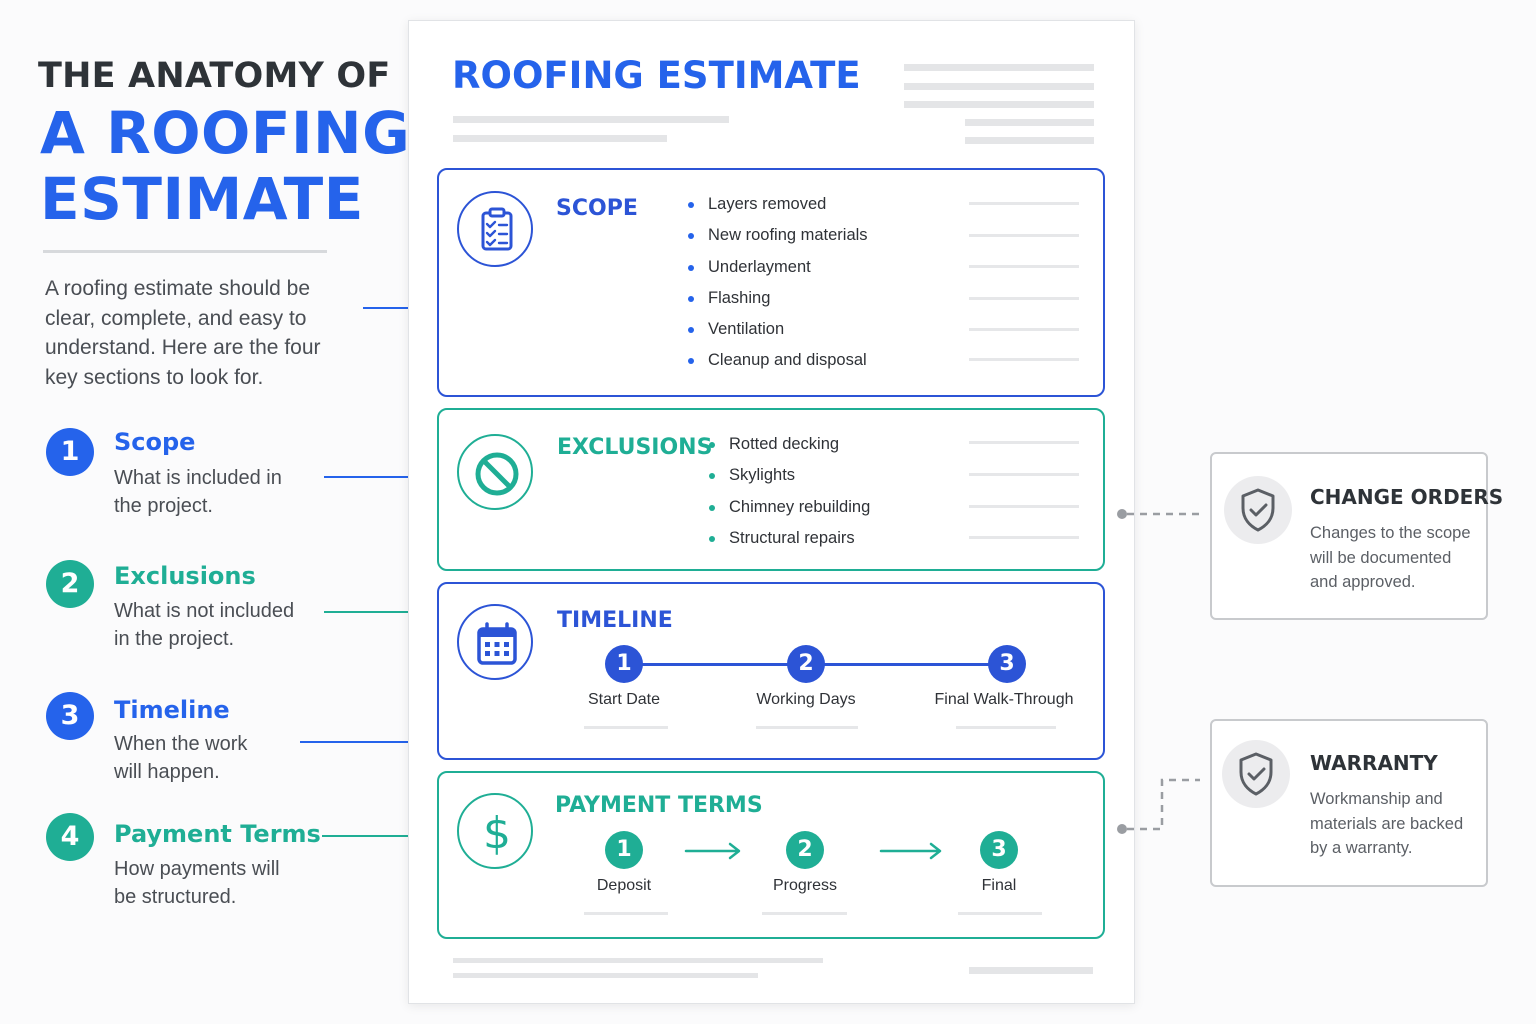 Image resolution: width=1536 pixels, height=1024 pixels. I want to click on timeline-step-2: 2, so click(806, 664).